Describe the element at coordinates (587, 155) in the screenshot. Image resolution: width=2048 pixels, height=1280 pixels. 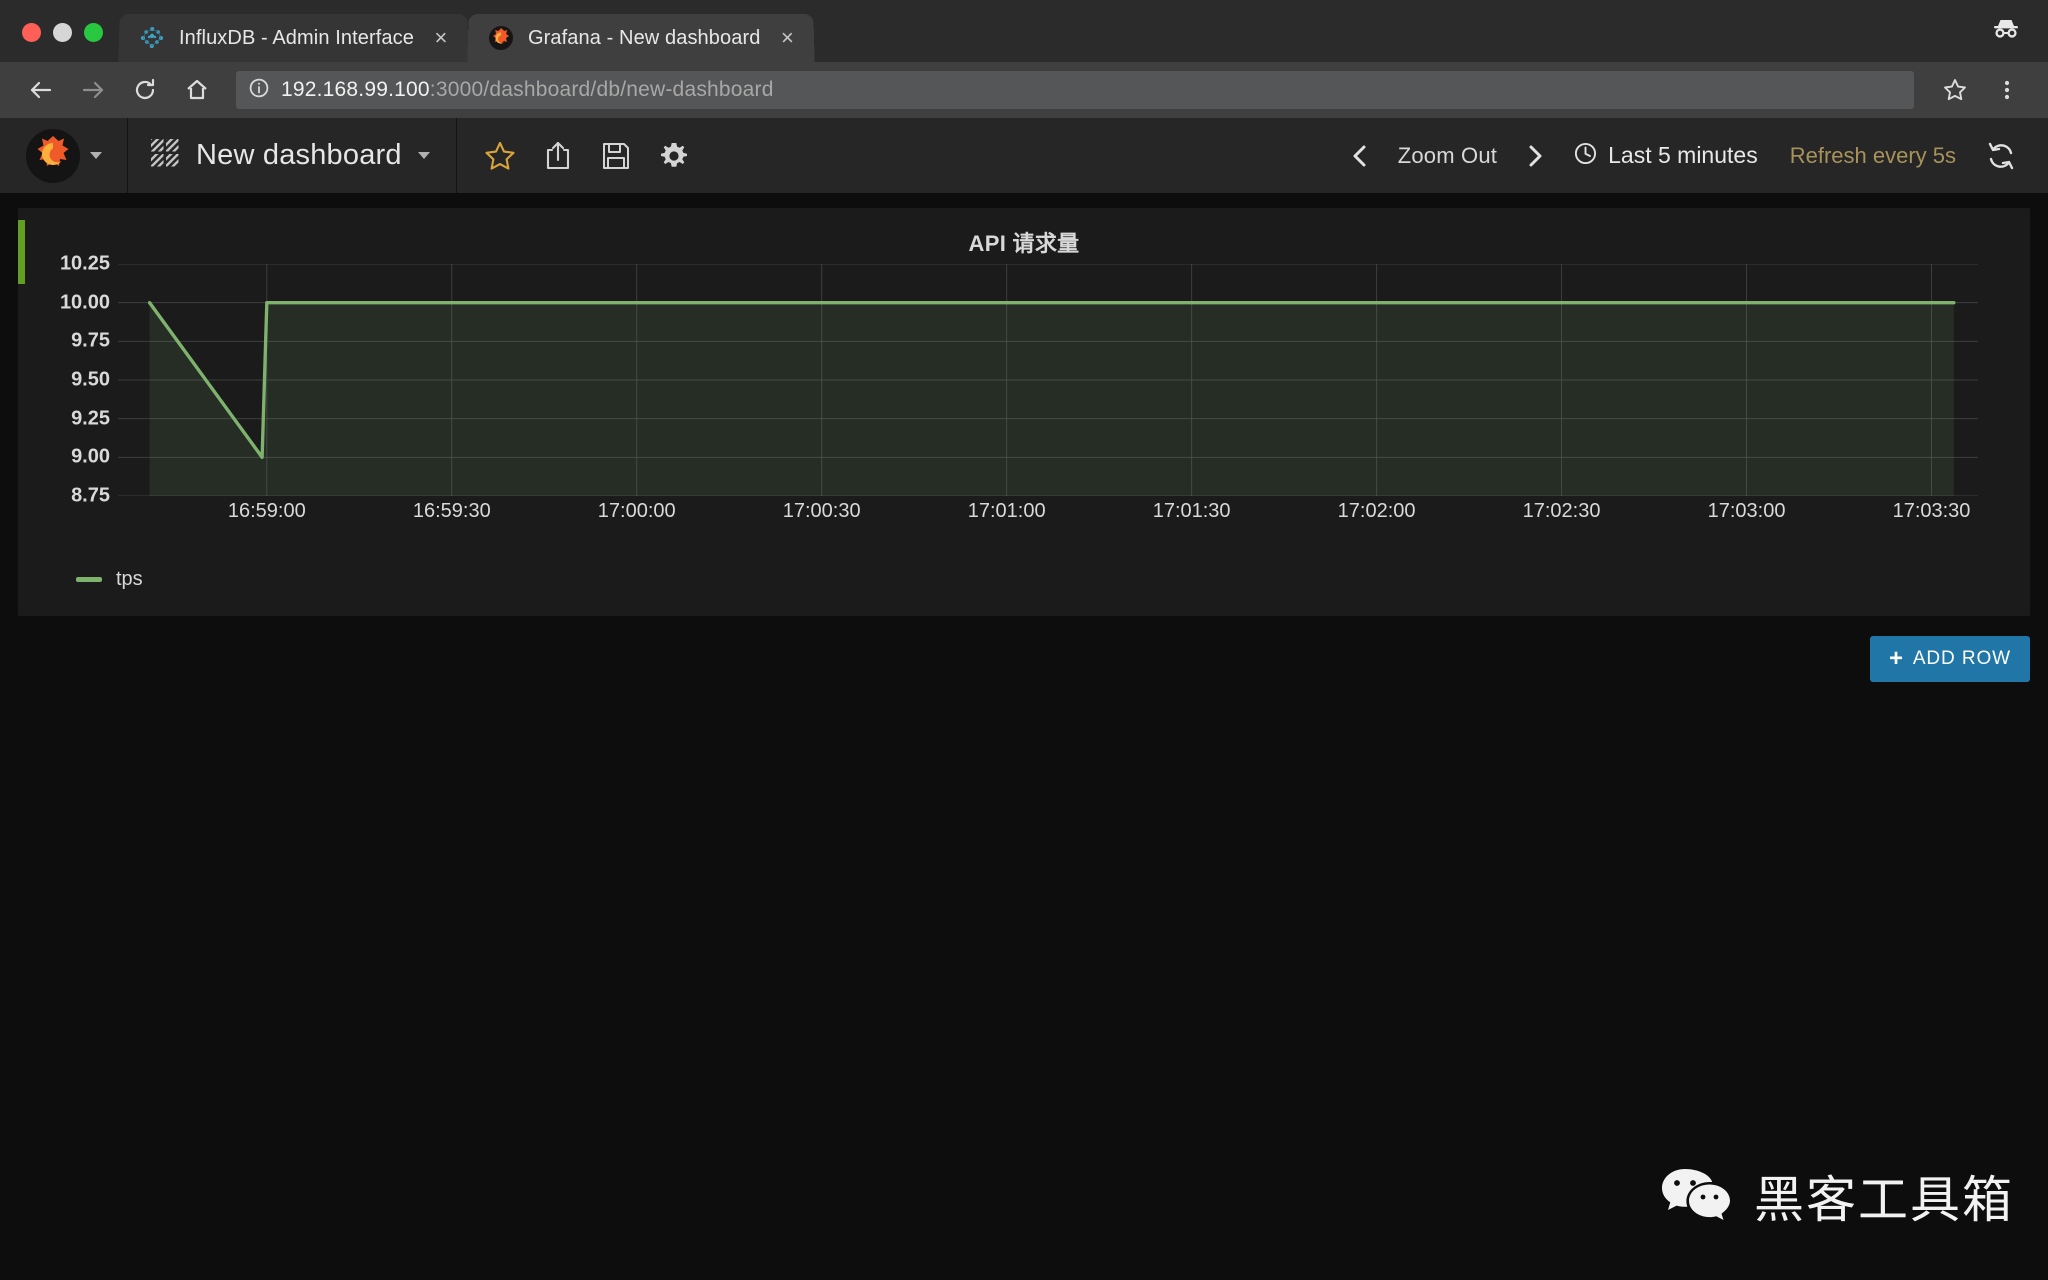
I see `dashboard-action-buttons` at that location.